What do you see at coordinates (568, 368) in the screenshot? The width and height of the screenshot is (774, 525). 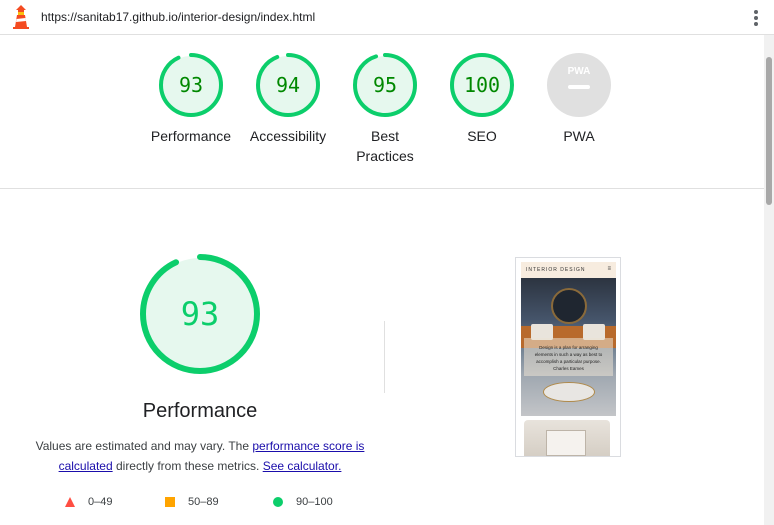 I see `quote-line: Charles Eames` at bounding box center [568, 368].